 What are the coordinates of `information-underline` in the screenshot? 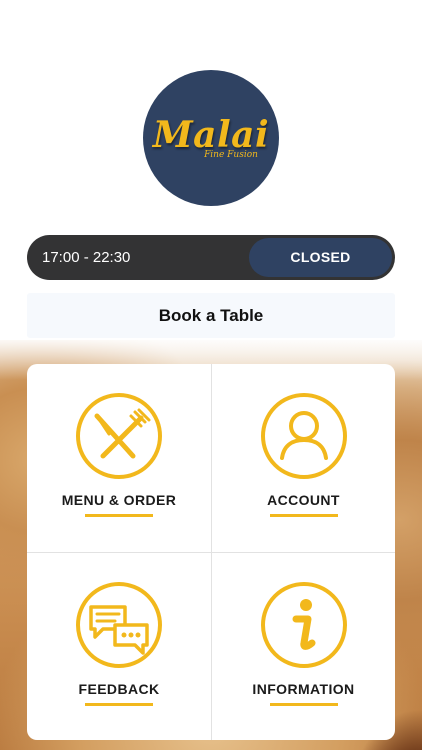 It's located at (303, 704).